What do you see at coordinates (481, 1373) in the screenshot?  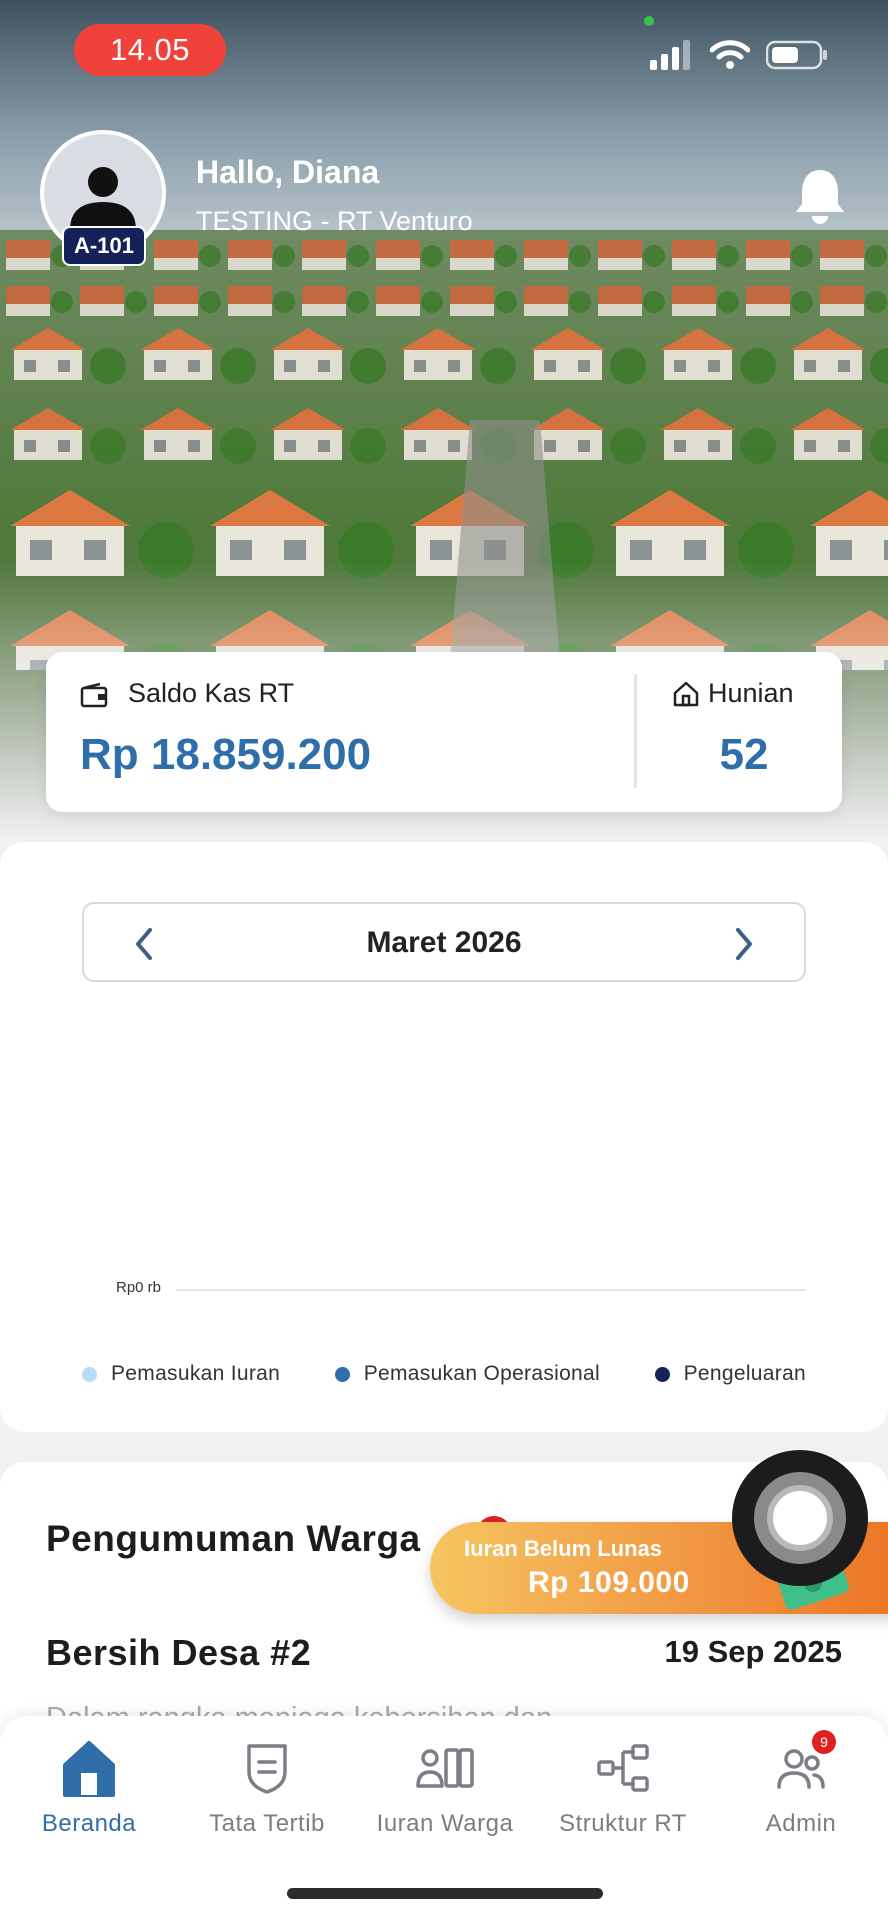 I see `legend-label: Pemasukan Operasional` at bounding box center [481, 1373].